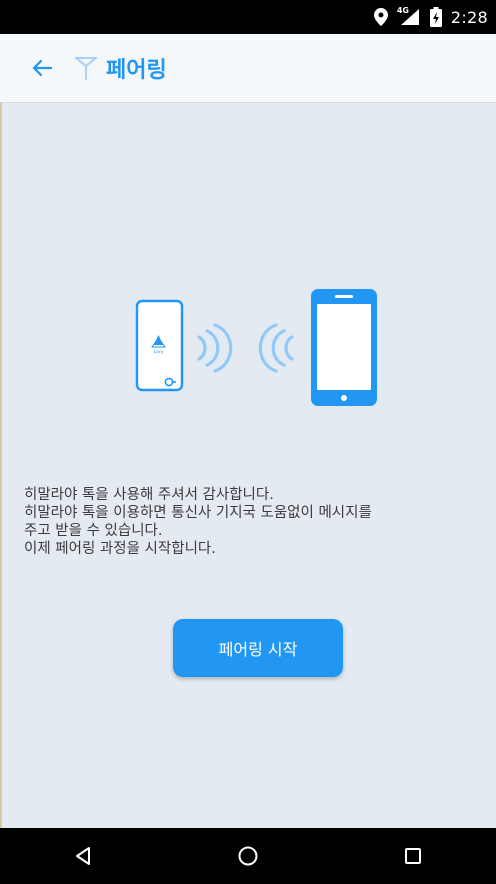 The width and height of the screenshot is (496, 884). Describe the element at coordinates (1, 465) in the screenshot. I see `divider` at that location.